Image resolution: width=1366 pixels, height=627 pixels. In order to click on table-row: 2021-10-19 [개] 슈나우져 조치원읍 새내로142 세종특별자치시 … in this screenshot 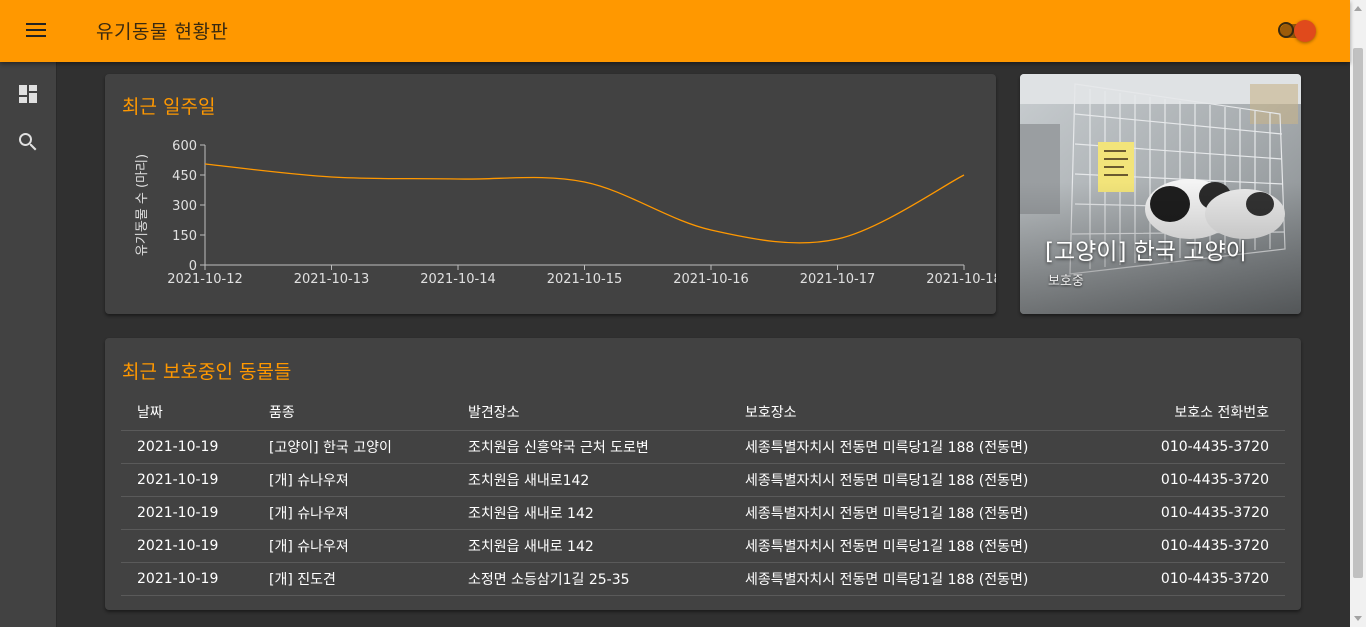, I will do `click(703, 480)`.